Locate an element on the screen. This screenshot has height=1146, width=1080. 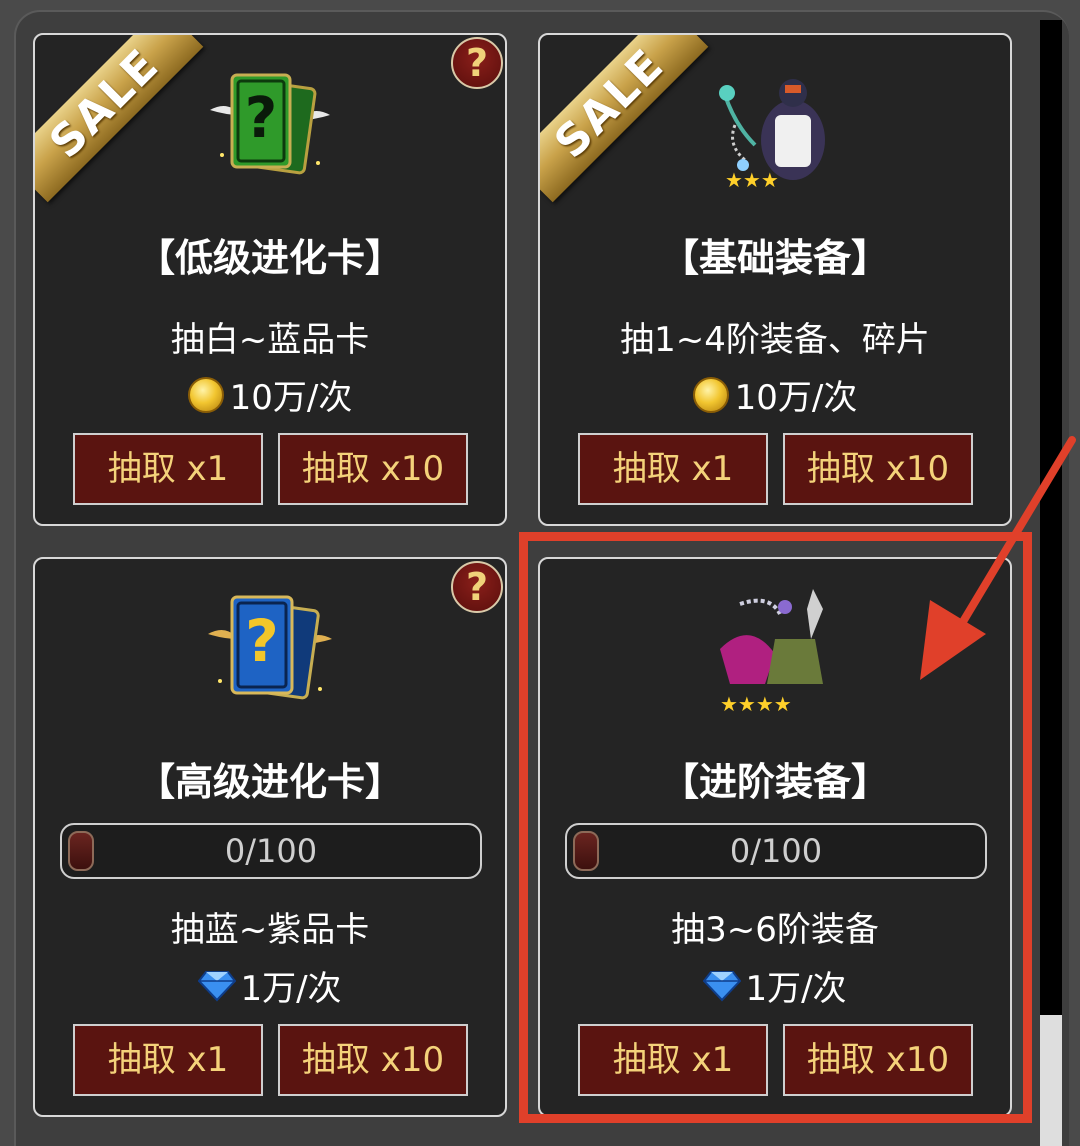
blue-mystery-card-icon: ? is located at coordinates (270, 647).